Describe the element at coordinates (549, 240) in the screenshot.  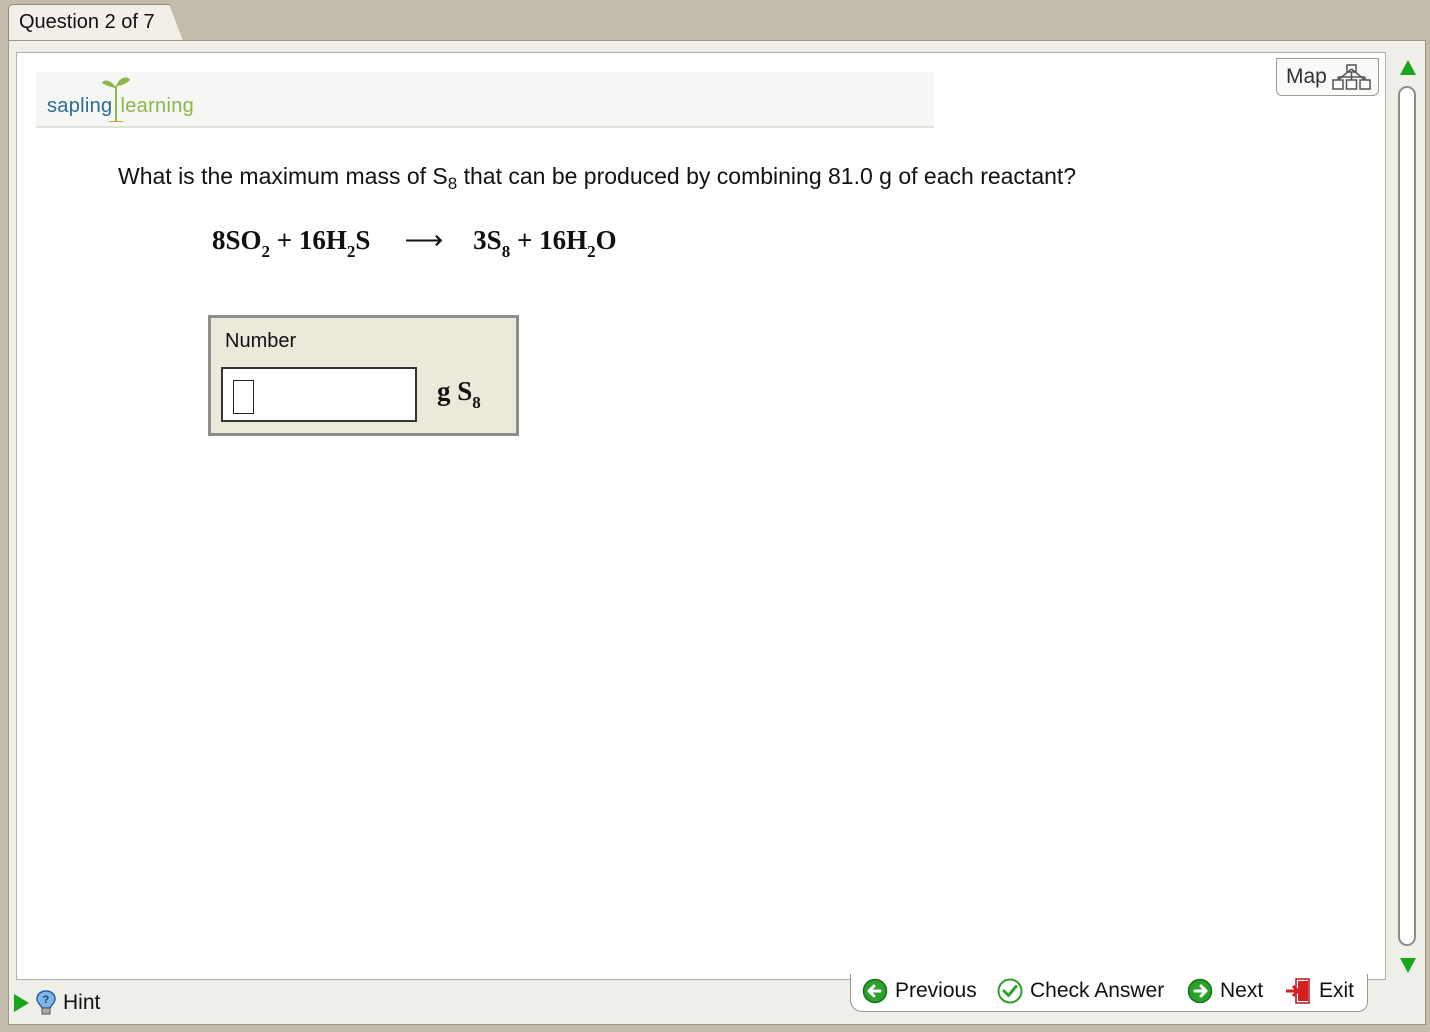
I see `eq-plus2: + 16H` at that location.